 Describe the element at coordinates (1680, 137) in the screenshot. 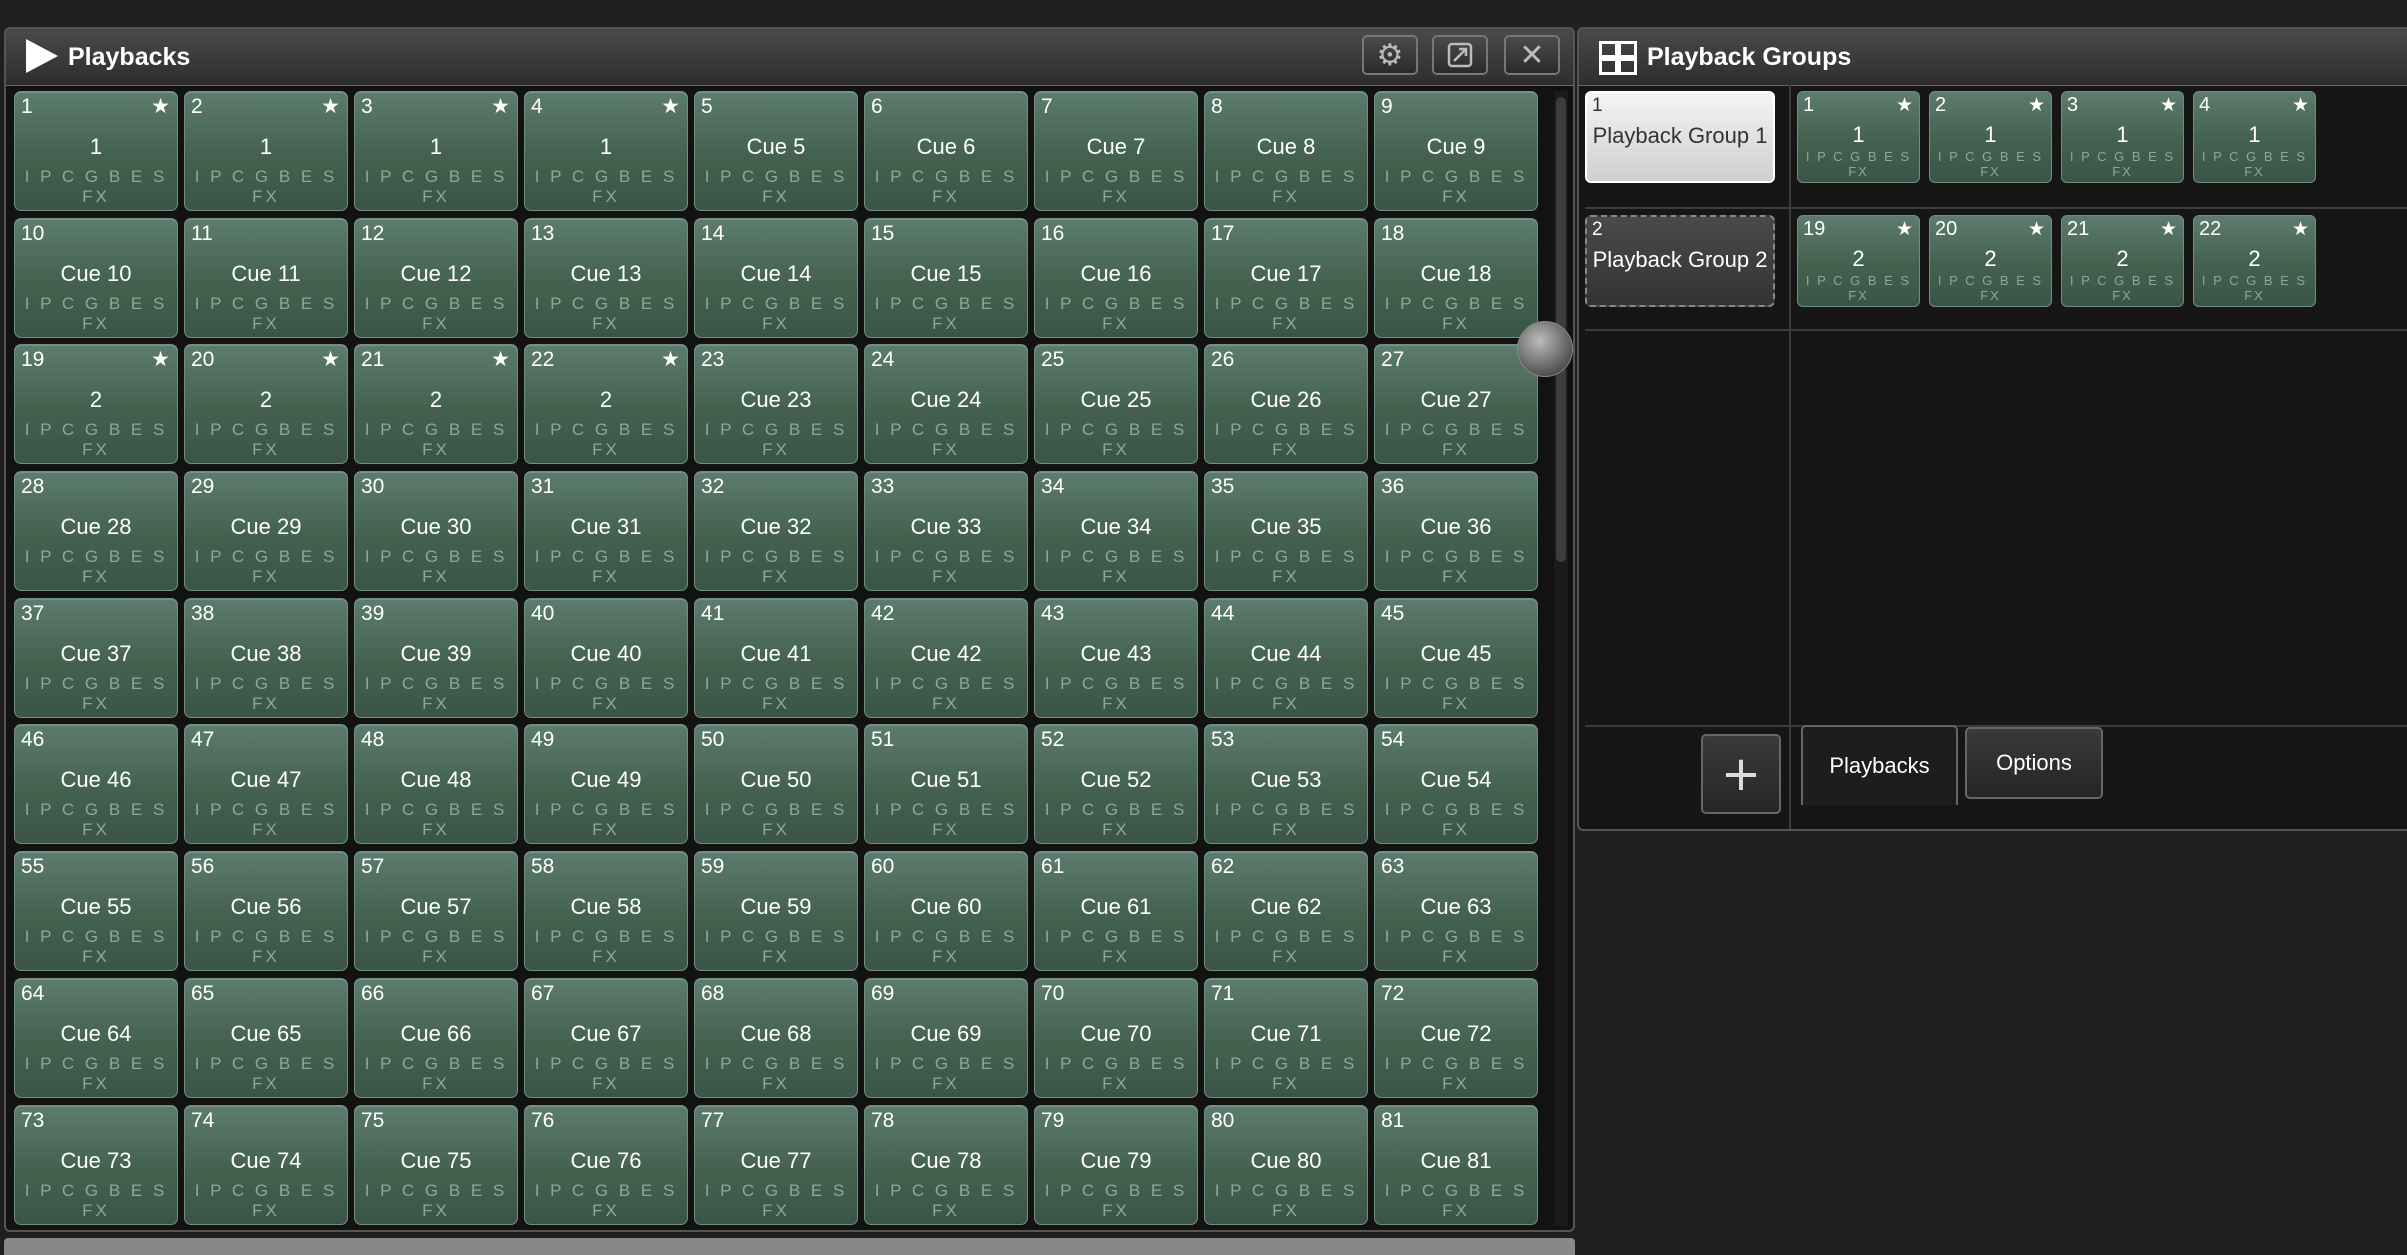

I see `playback-group-1: 1 Playback Group 1` at that location.